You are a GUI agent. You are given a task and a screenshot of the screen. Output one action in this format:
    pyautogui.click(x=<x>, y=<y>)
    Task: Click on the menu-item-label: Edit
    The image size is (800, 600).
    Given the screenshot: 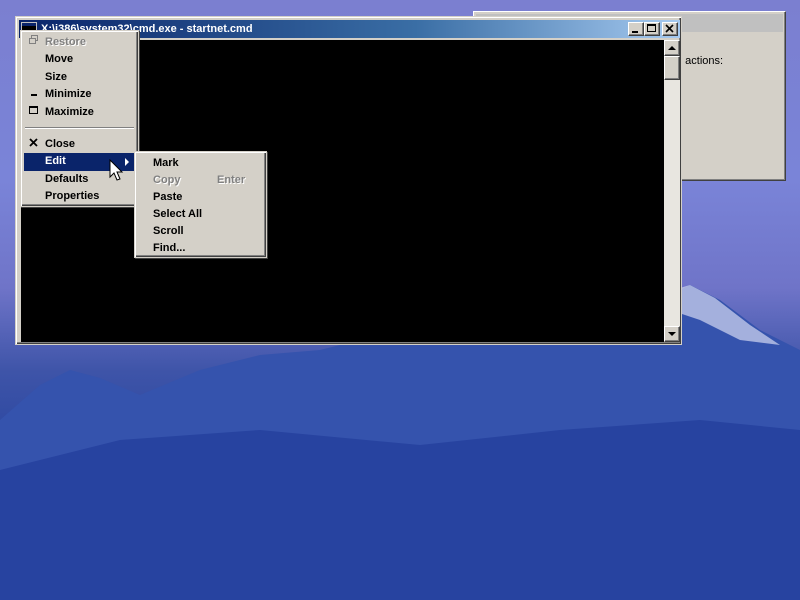 What is the action you would take?
    pyautogui.click(x=55, y=161)
    